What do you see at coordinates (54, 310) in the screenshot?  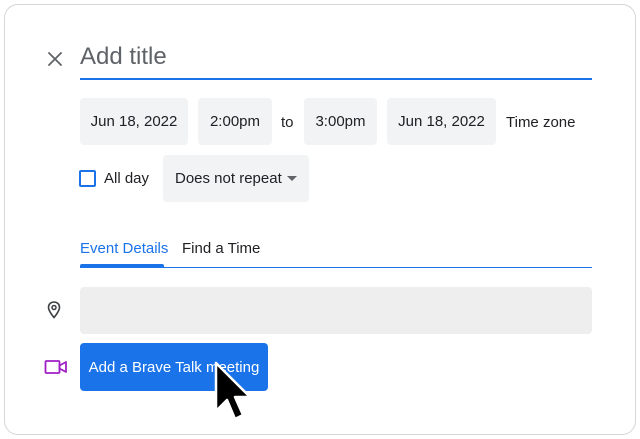 I see `location-pin-icon` at bounding box center [54, 310].